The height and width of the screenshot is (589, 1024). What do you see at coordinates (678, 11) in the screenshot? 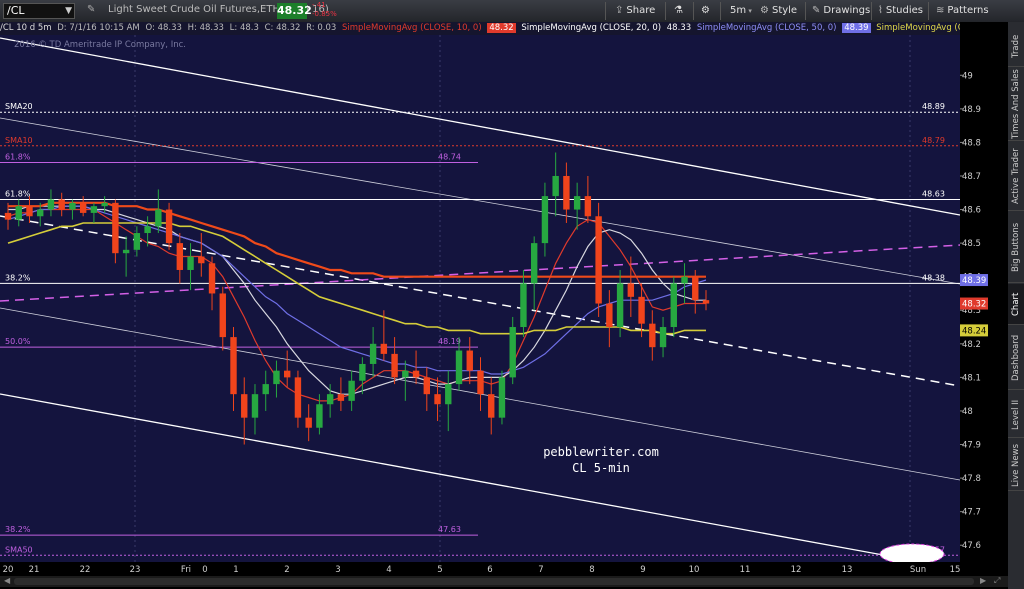
I see `flask-icon: ⚗` at bounding box center [678, 11].